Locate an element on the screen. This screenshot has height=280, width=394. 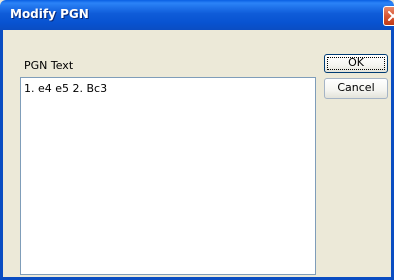
close-button is located at coordinates (388, 16).